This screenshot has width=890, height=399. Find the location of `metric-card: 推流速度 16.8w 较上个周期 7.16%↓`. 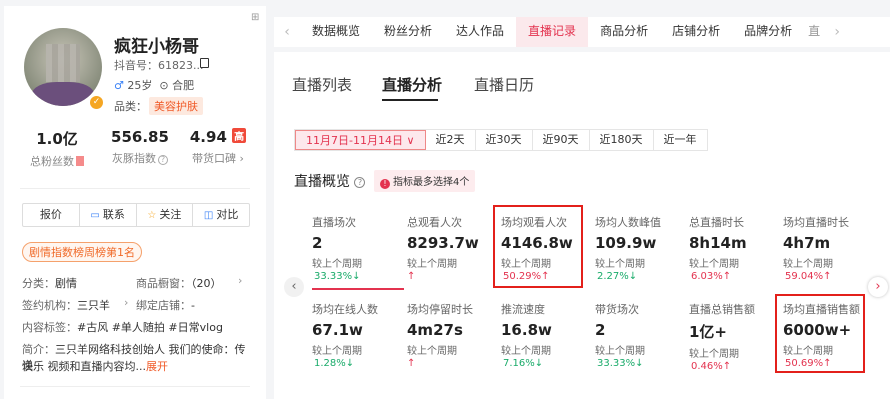

metric-card: 推流速度 16.8w 较上个周期 7.16%↓ is located at coordinates (547, 341).